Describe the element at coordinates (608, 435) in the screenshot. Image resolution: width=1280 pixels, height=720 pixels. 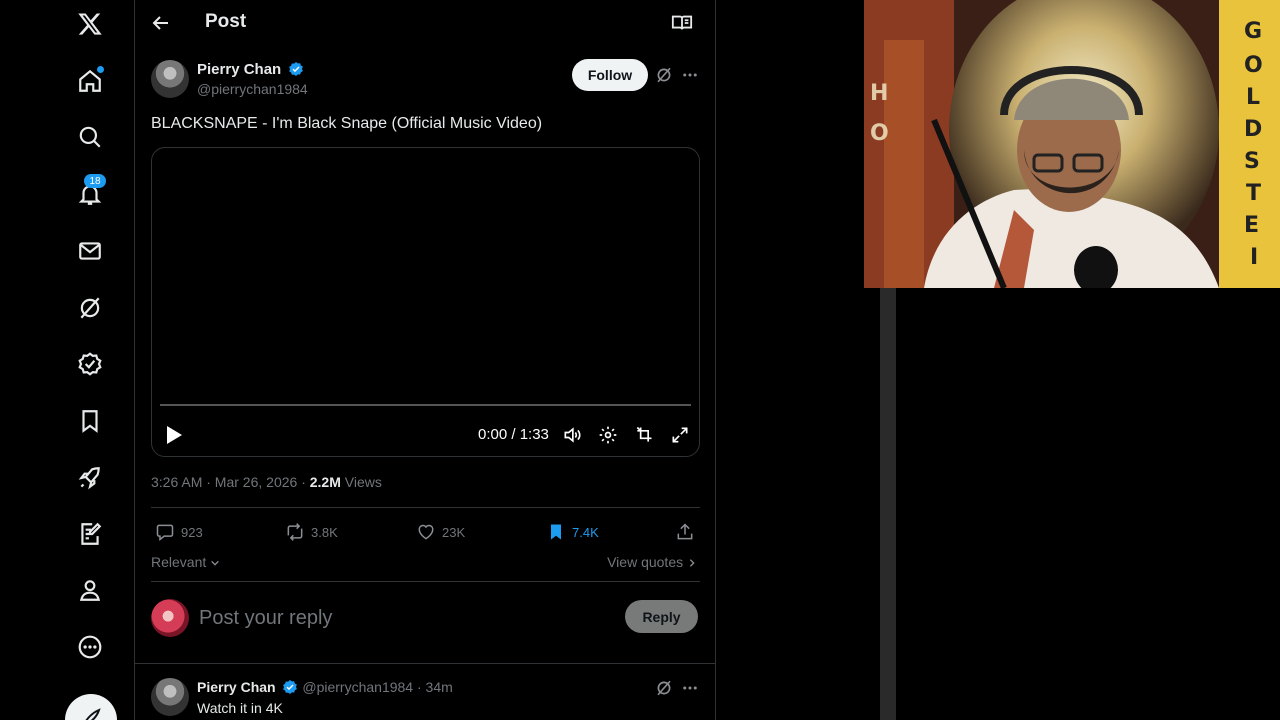
I see `settings-gear-icon` at that location.